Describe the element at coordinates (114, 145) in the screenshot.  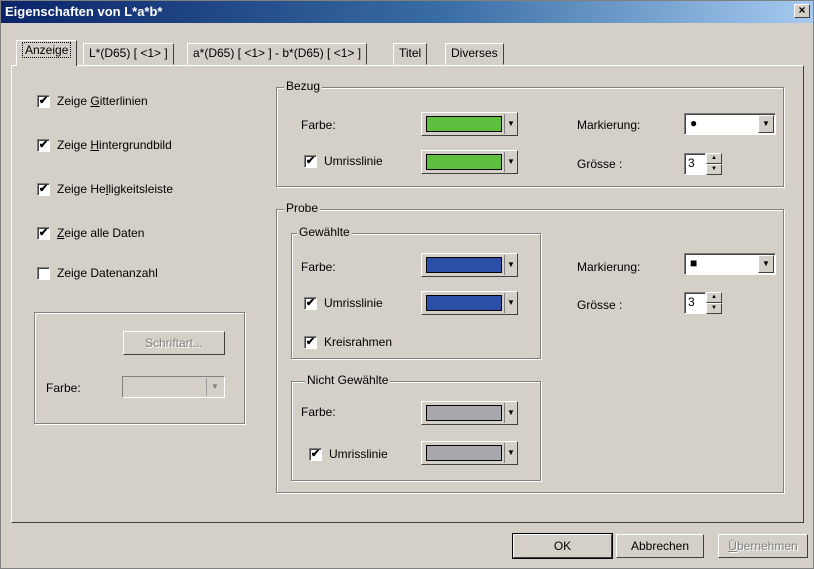
I see `label-hintergrundbild: Zeige Hintergrundbild` at that location.